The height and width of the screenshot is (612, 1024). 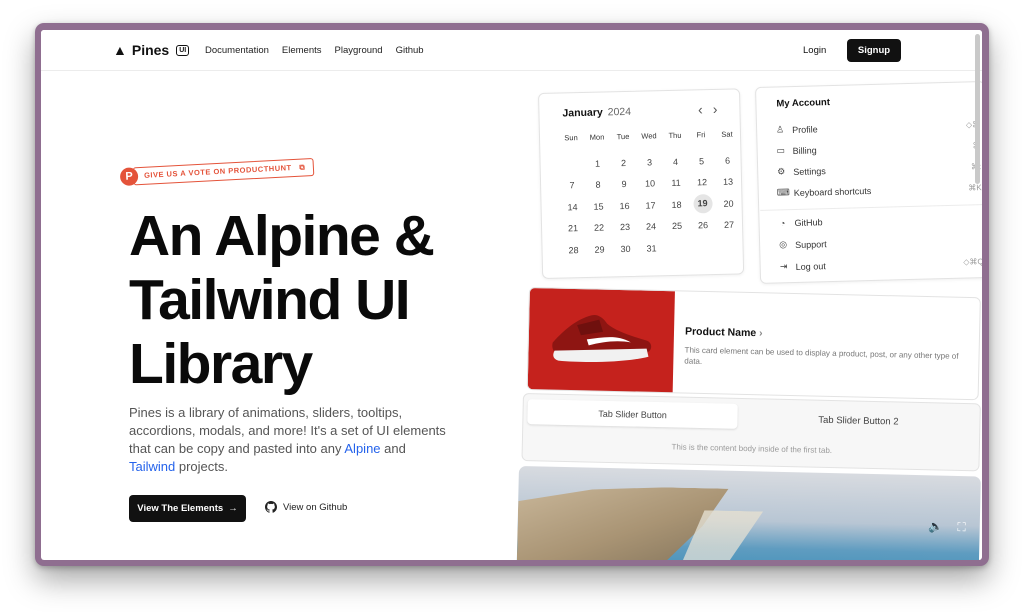 I want to click on nav-link-documentation: Documentation, so click(x=237, y=50).